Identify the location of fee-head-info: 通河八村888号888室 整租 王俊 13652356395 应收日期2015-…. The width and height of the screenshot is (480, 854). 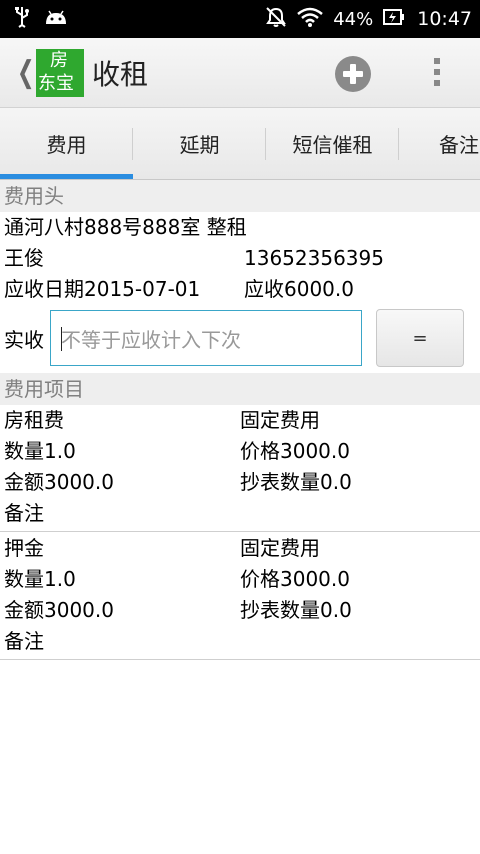
(240, 258).